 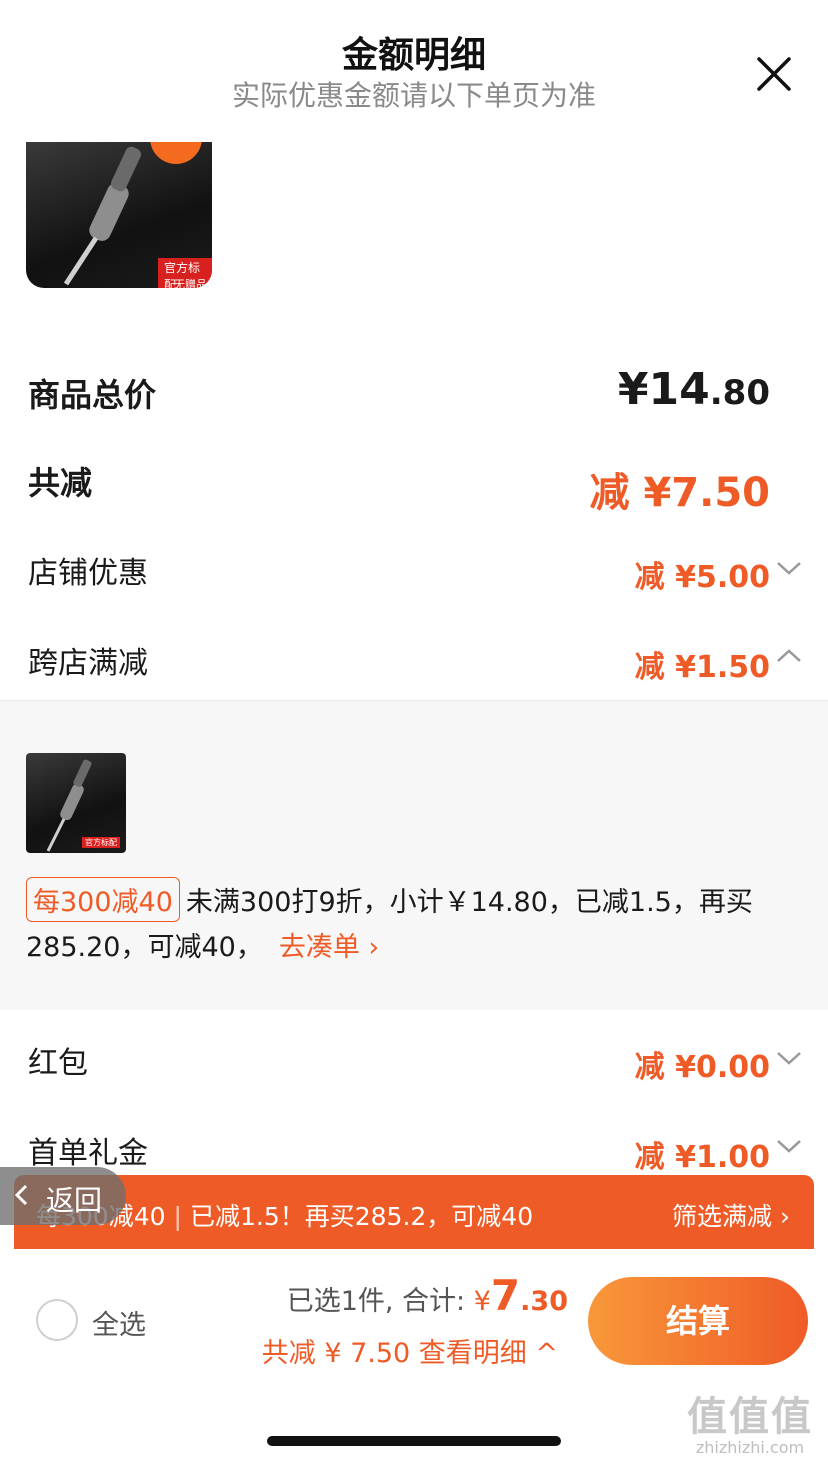 What do you see at coordinates (413, 95) in the screenshot?
I see `page-subtitle: 实际优惠金额请以下单页为准` at bounding box center [413, 95].